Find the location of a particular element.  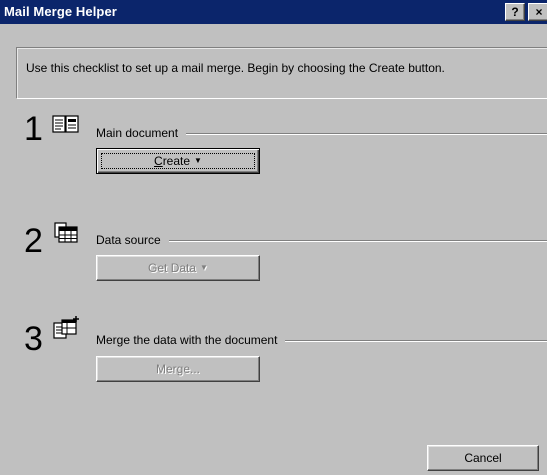

data-source-icon is located at coordinates (66, 232).